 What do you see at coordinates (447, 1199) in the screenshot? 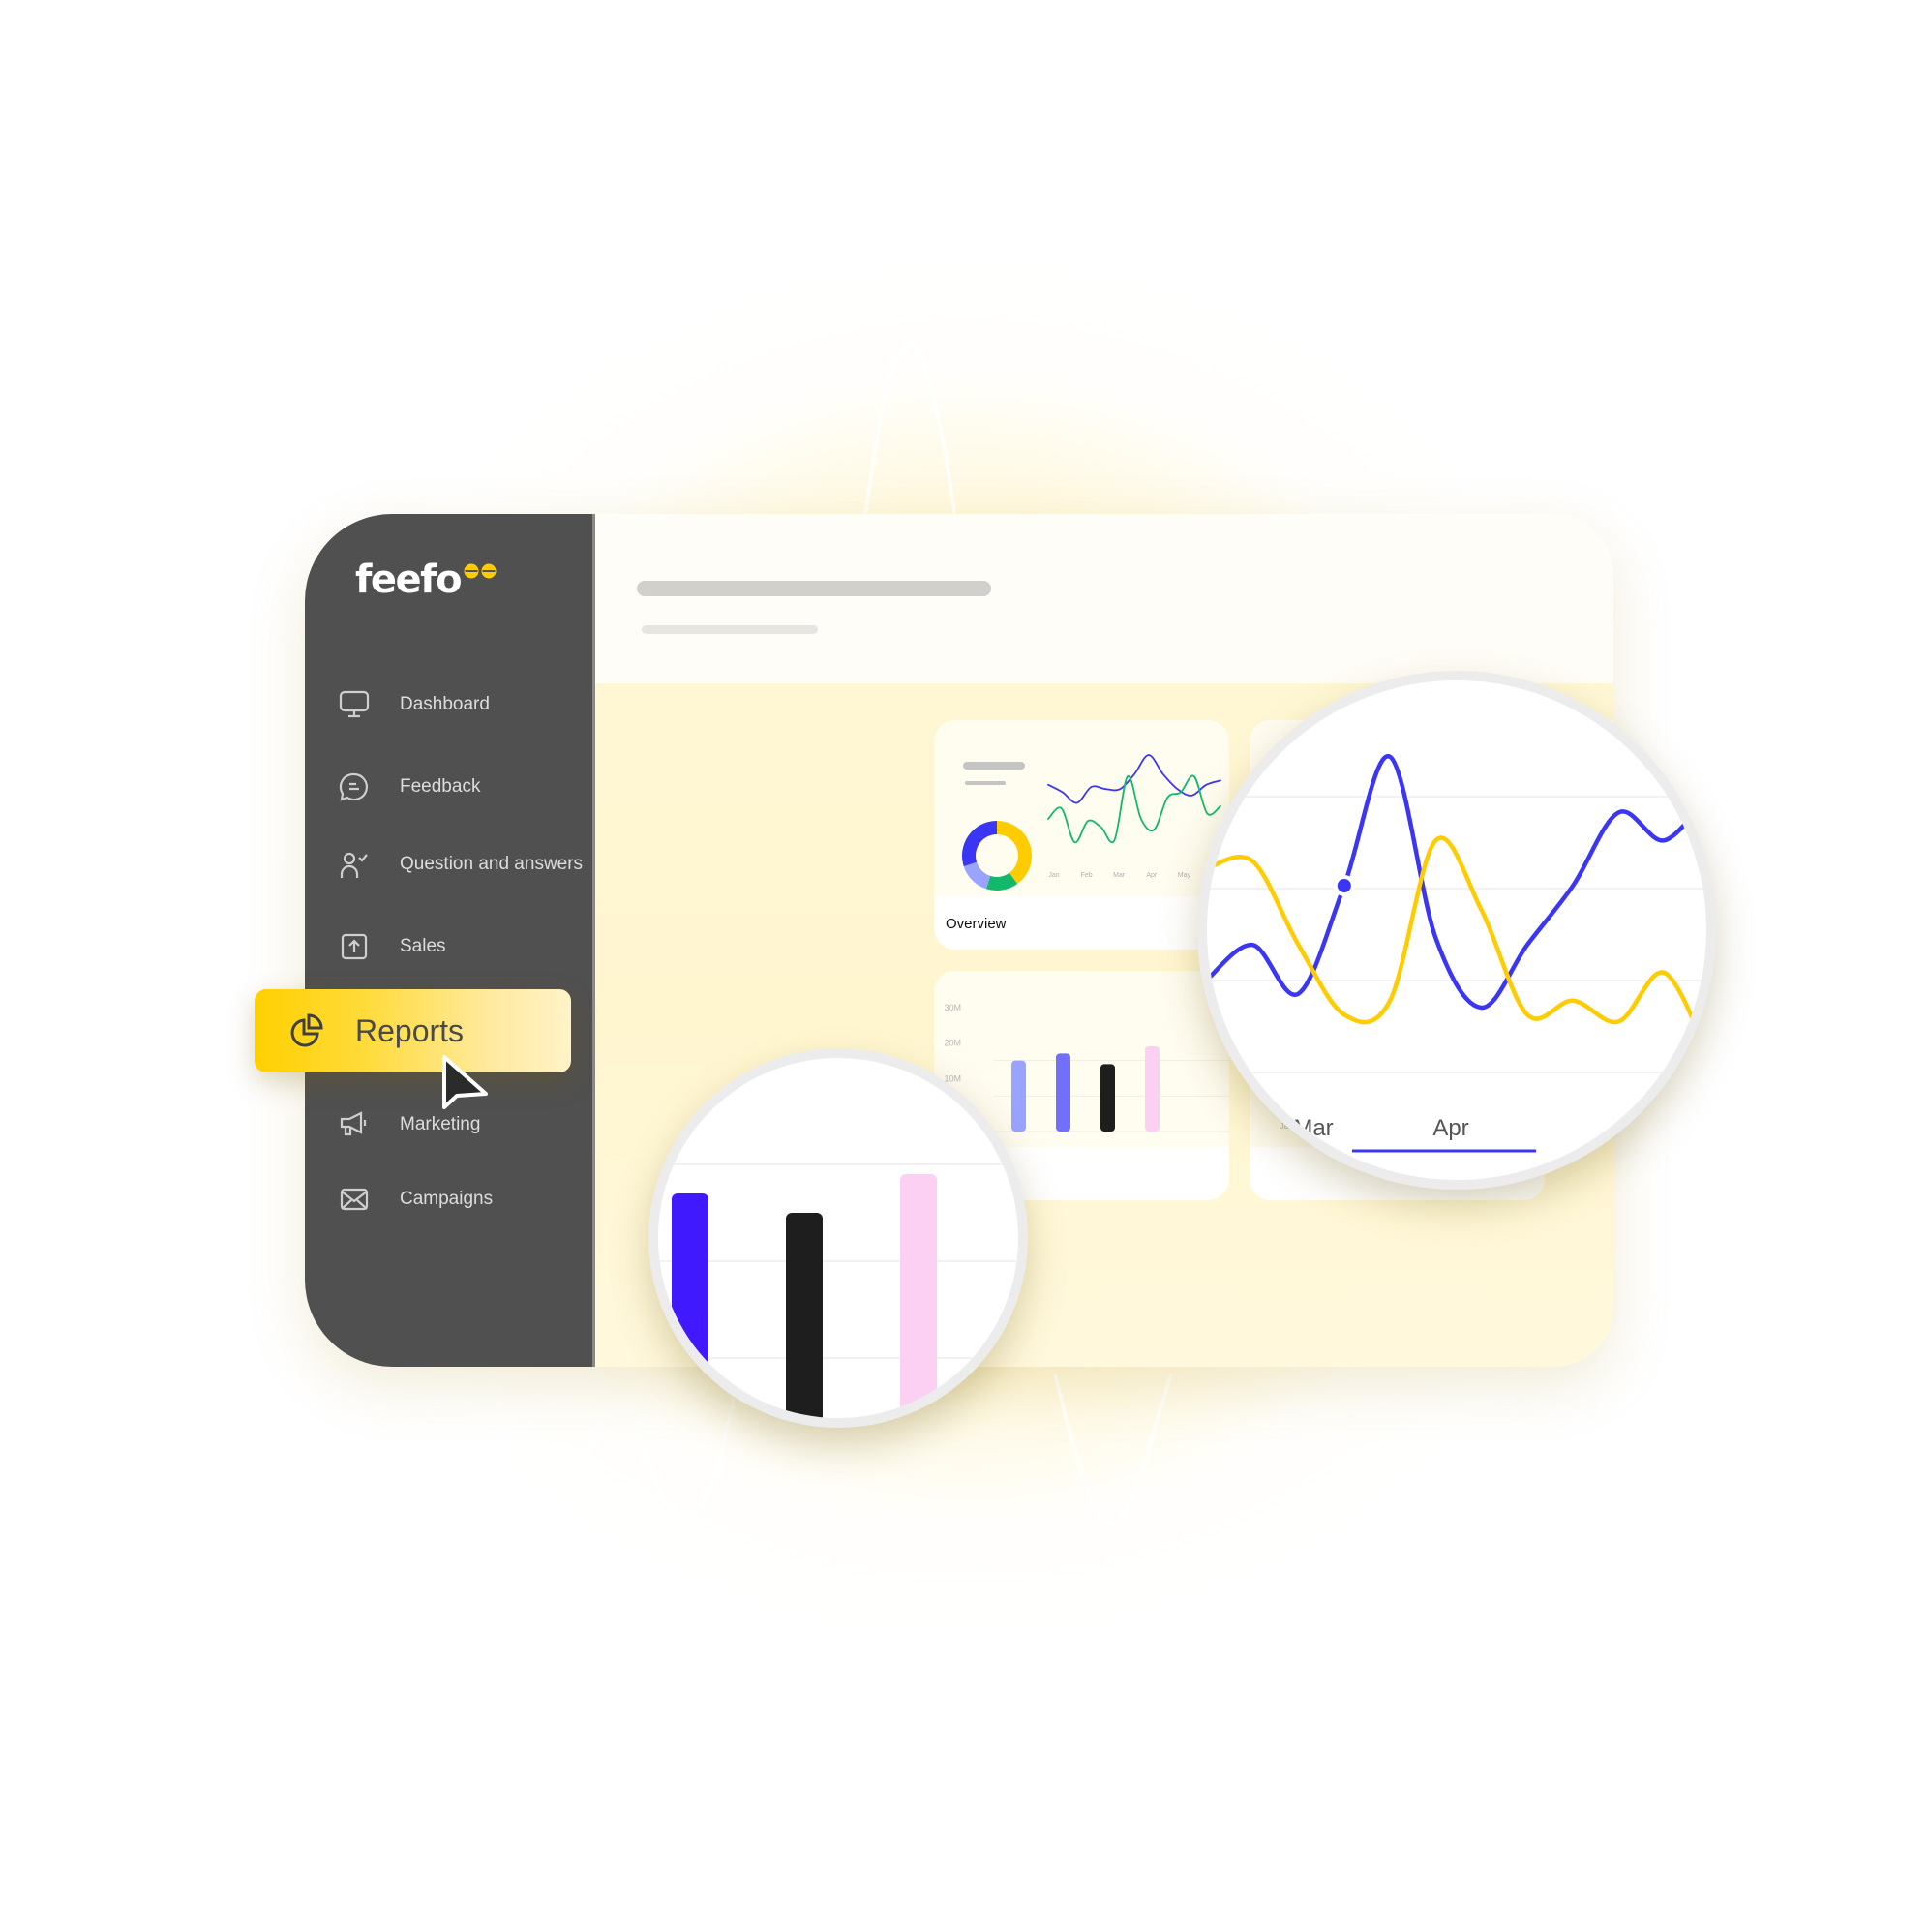
I see `sidebar-item-label: Campaigns` at bounding box center [447, 1199].